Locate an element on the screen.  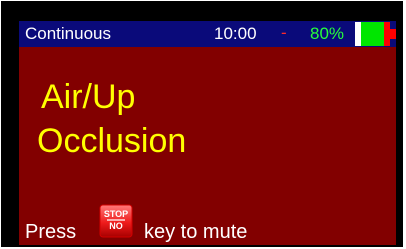
mute-instruction: Press STOP NO key to mute is located at coordinates (207, 224).